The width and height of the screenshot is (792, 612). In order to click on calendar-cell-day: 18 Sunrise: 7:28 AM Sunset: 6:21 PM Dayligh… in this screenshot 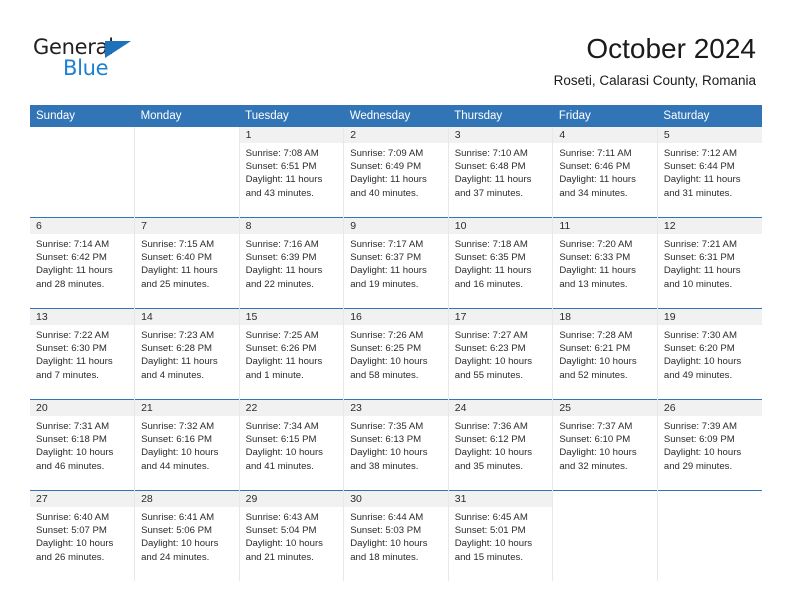, I will do `click(605, 354)`.